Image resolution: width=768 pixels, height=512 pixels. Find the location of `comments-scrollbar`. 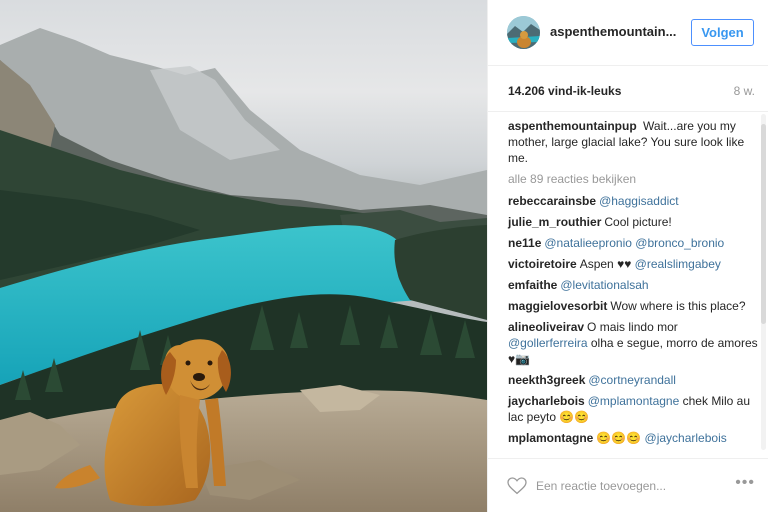

comments-scrollbar is located at coordinates (763, 282).